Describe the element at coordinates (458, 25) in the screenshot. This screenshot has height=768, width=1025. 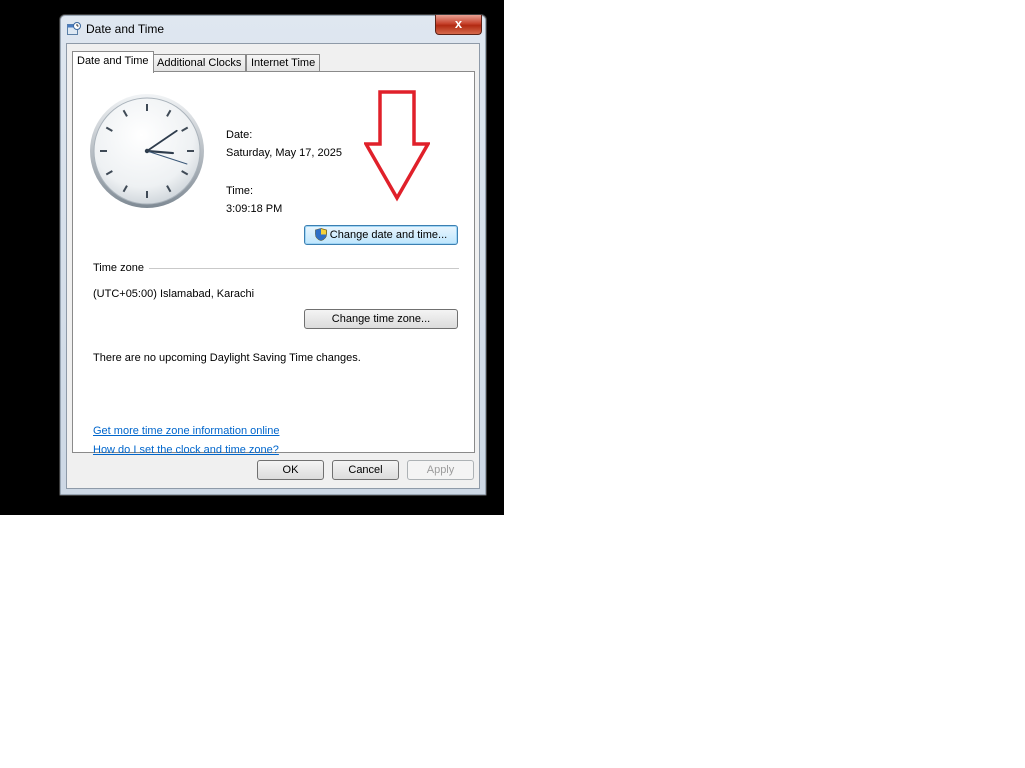
I see `close-button: x` at that location.